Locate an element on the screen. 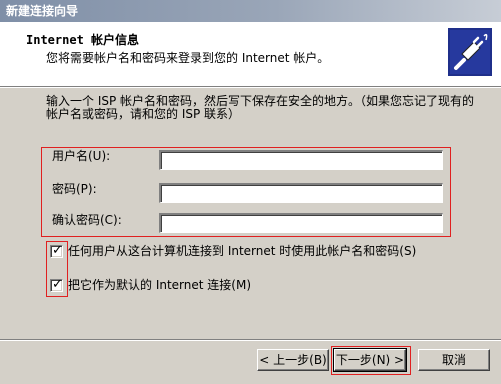  username-label: 用户名(U): is located at coordinates (81, 156).